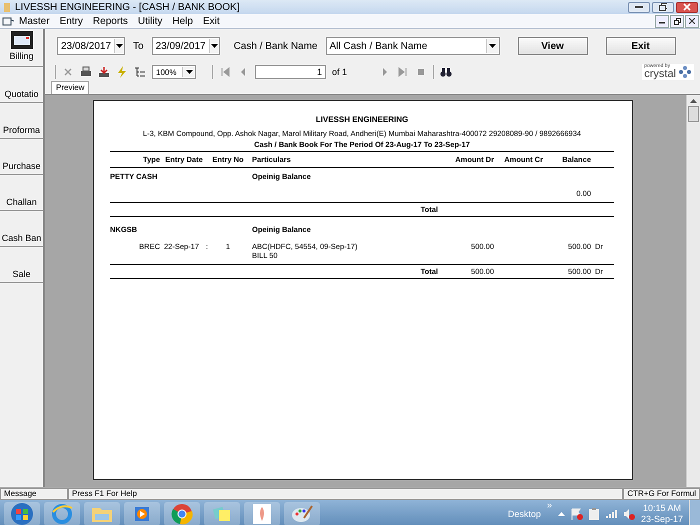 The width and height of the screenshot is (700, 525). I want to click on menu-item: Entry, so click(71, 21).